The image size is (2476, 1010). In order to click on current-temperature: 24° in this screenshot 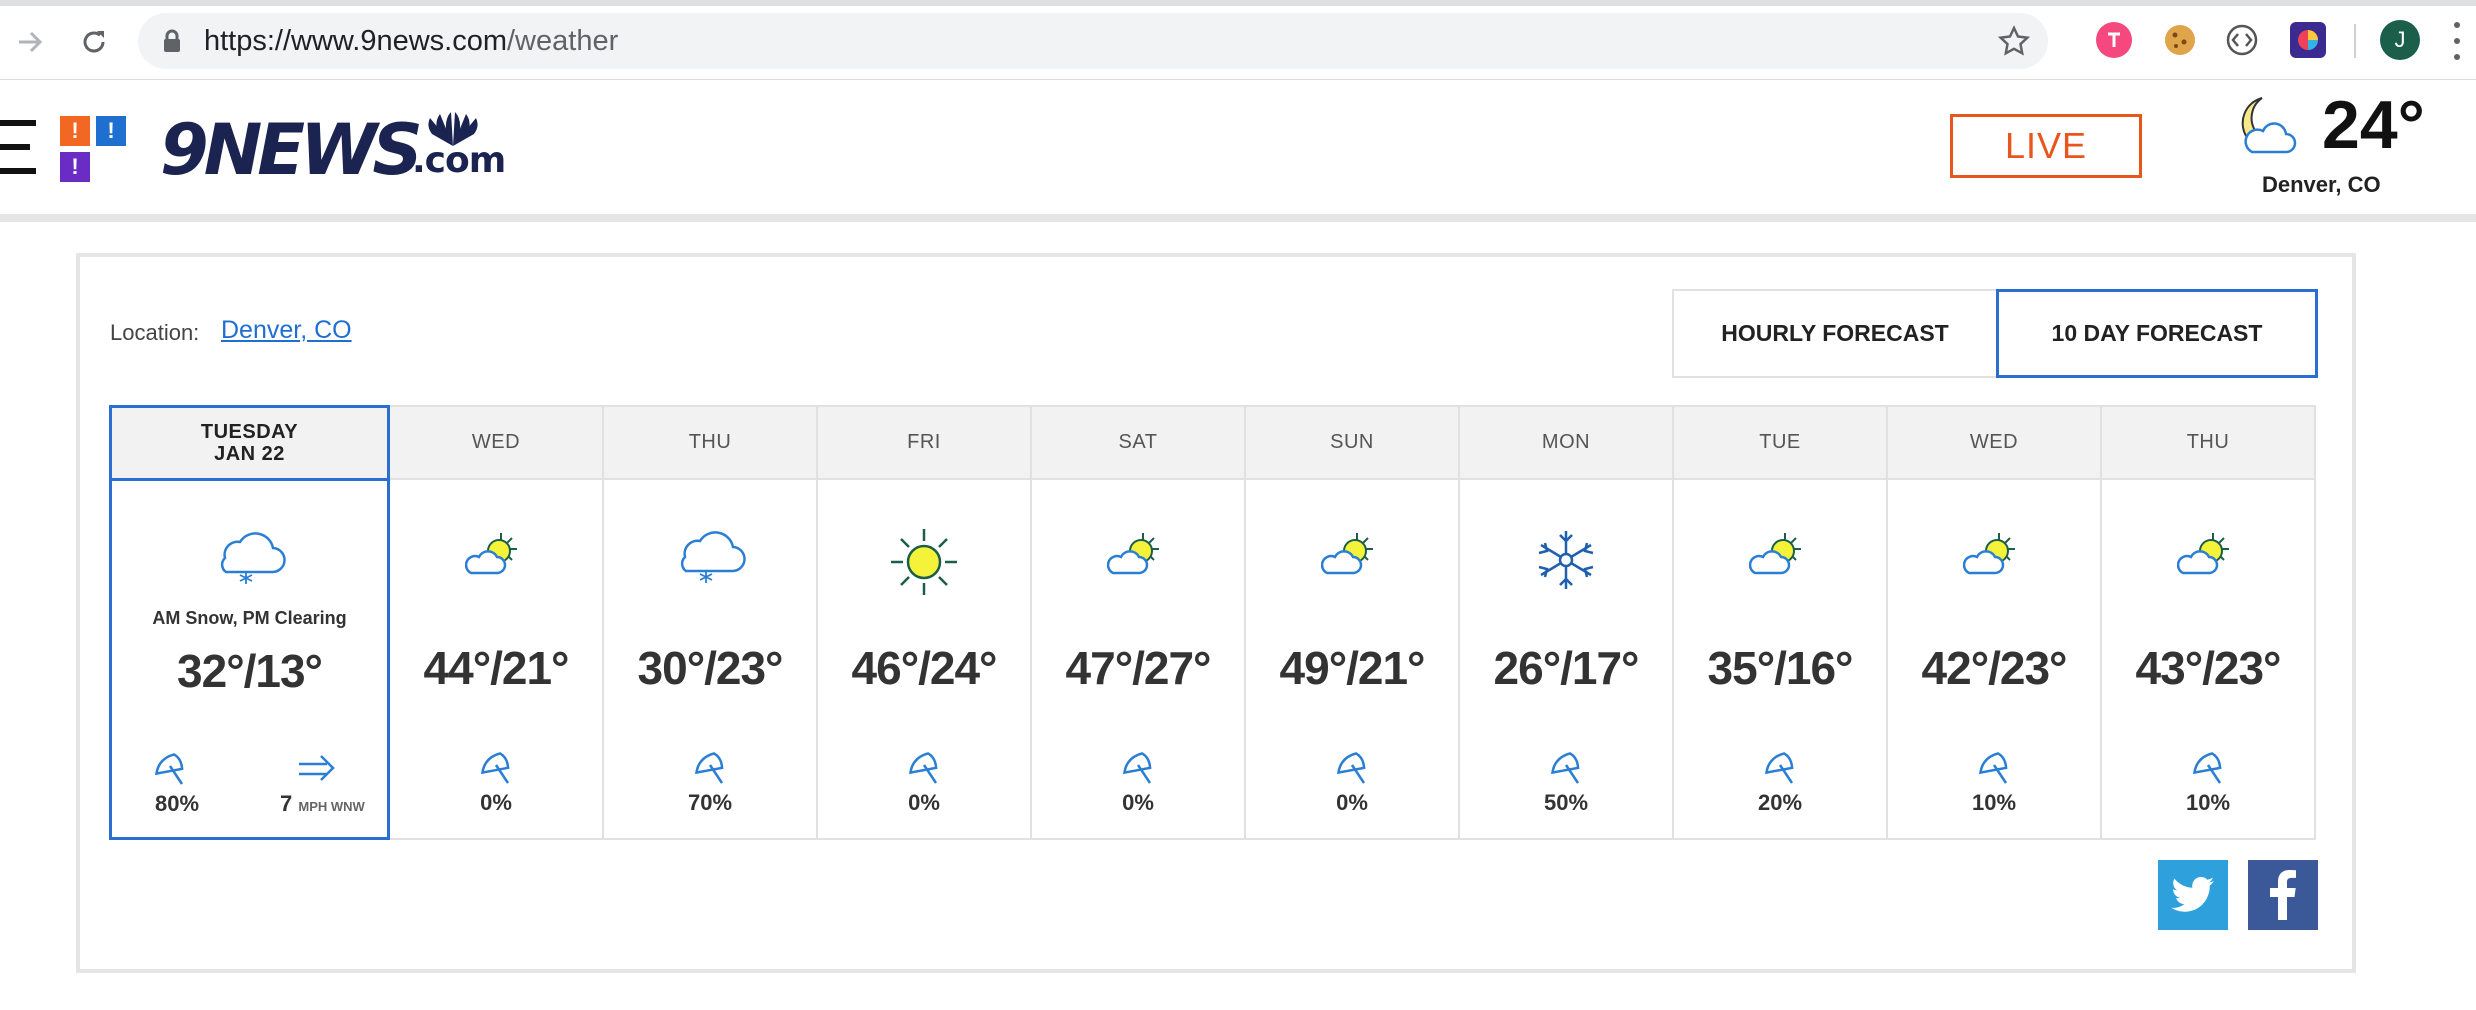, I will do `click(2373, 125)`.